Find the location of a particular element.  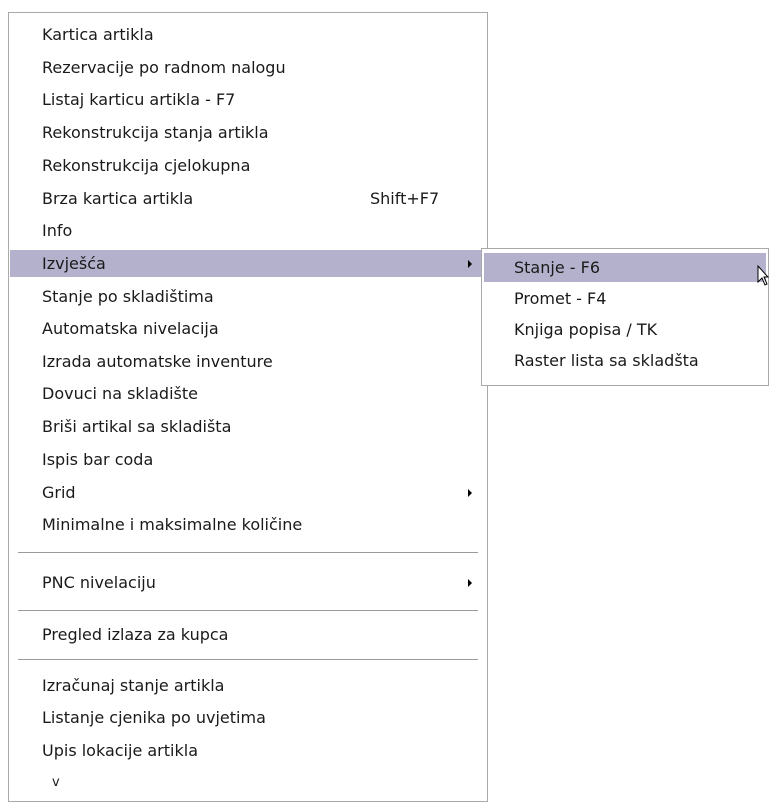

menu-item-label: Automatska nivelacija is located at coordinates (130, 328).